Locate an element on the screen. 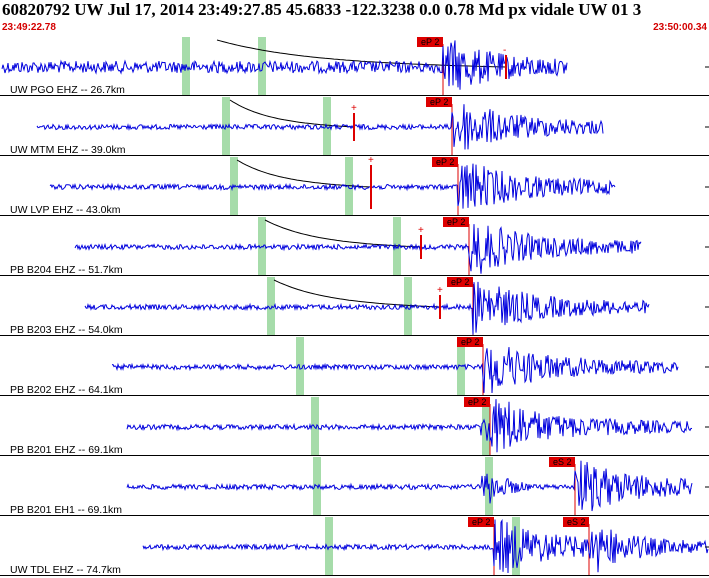  channel-panel: eP 2 eS 2 UW TDL EHZ -- 74.7km is located at coordinates (354, 546).